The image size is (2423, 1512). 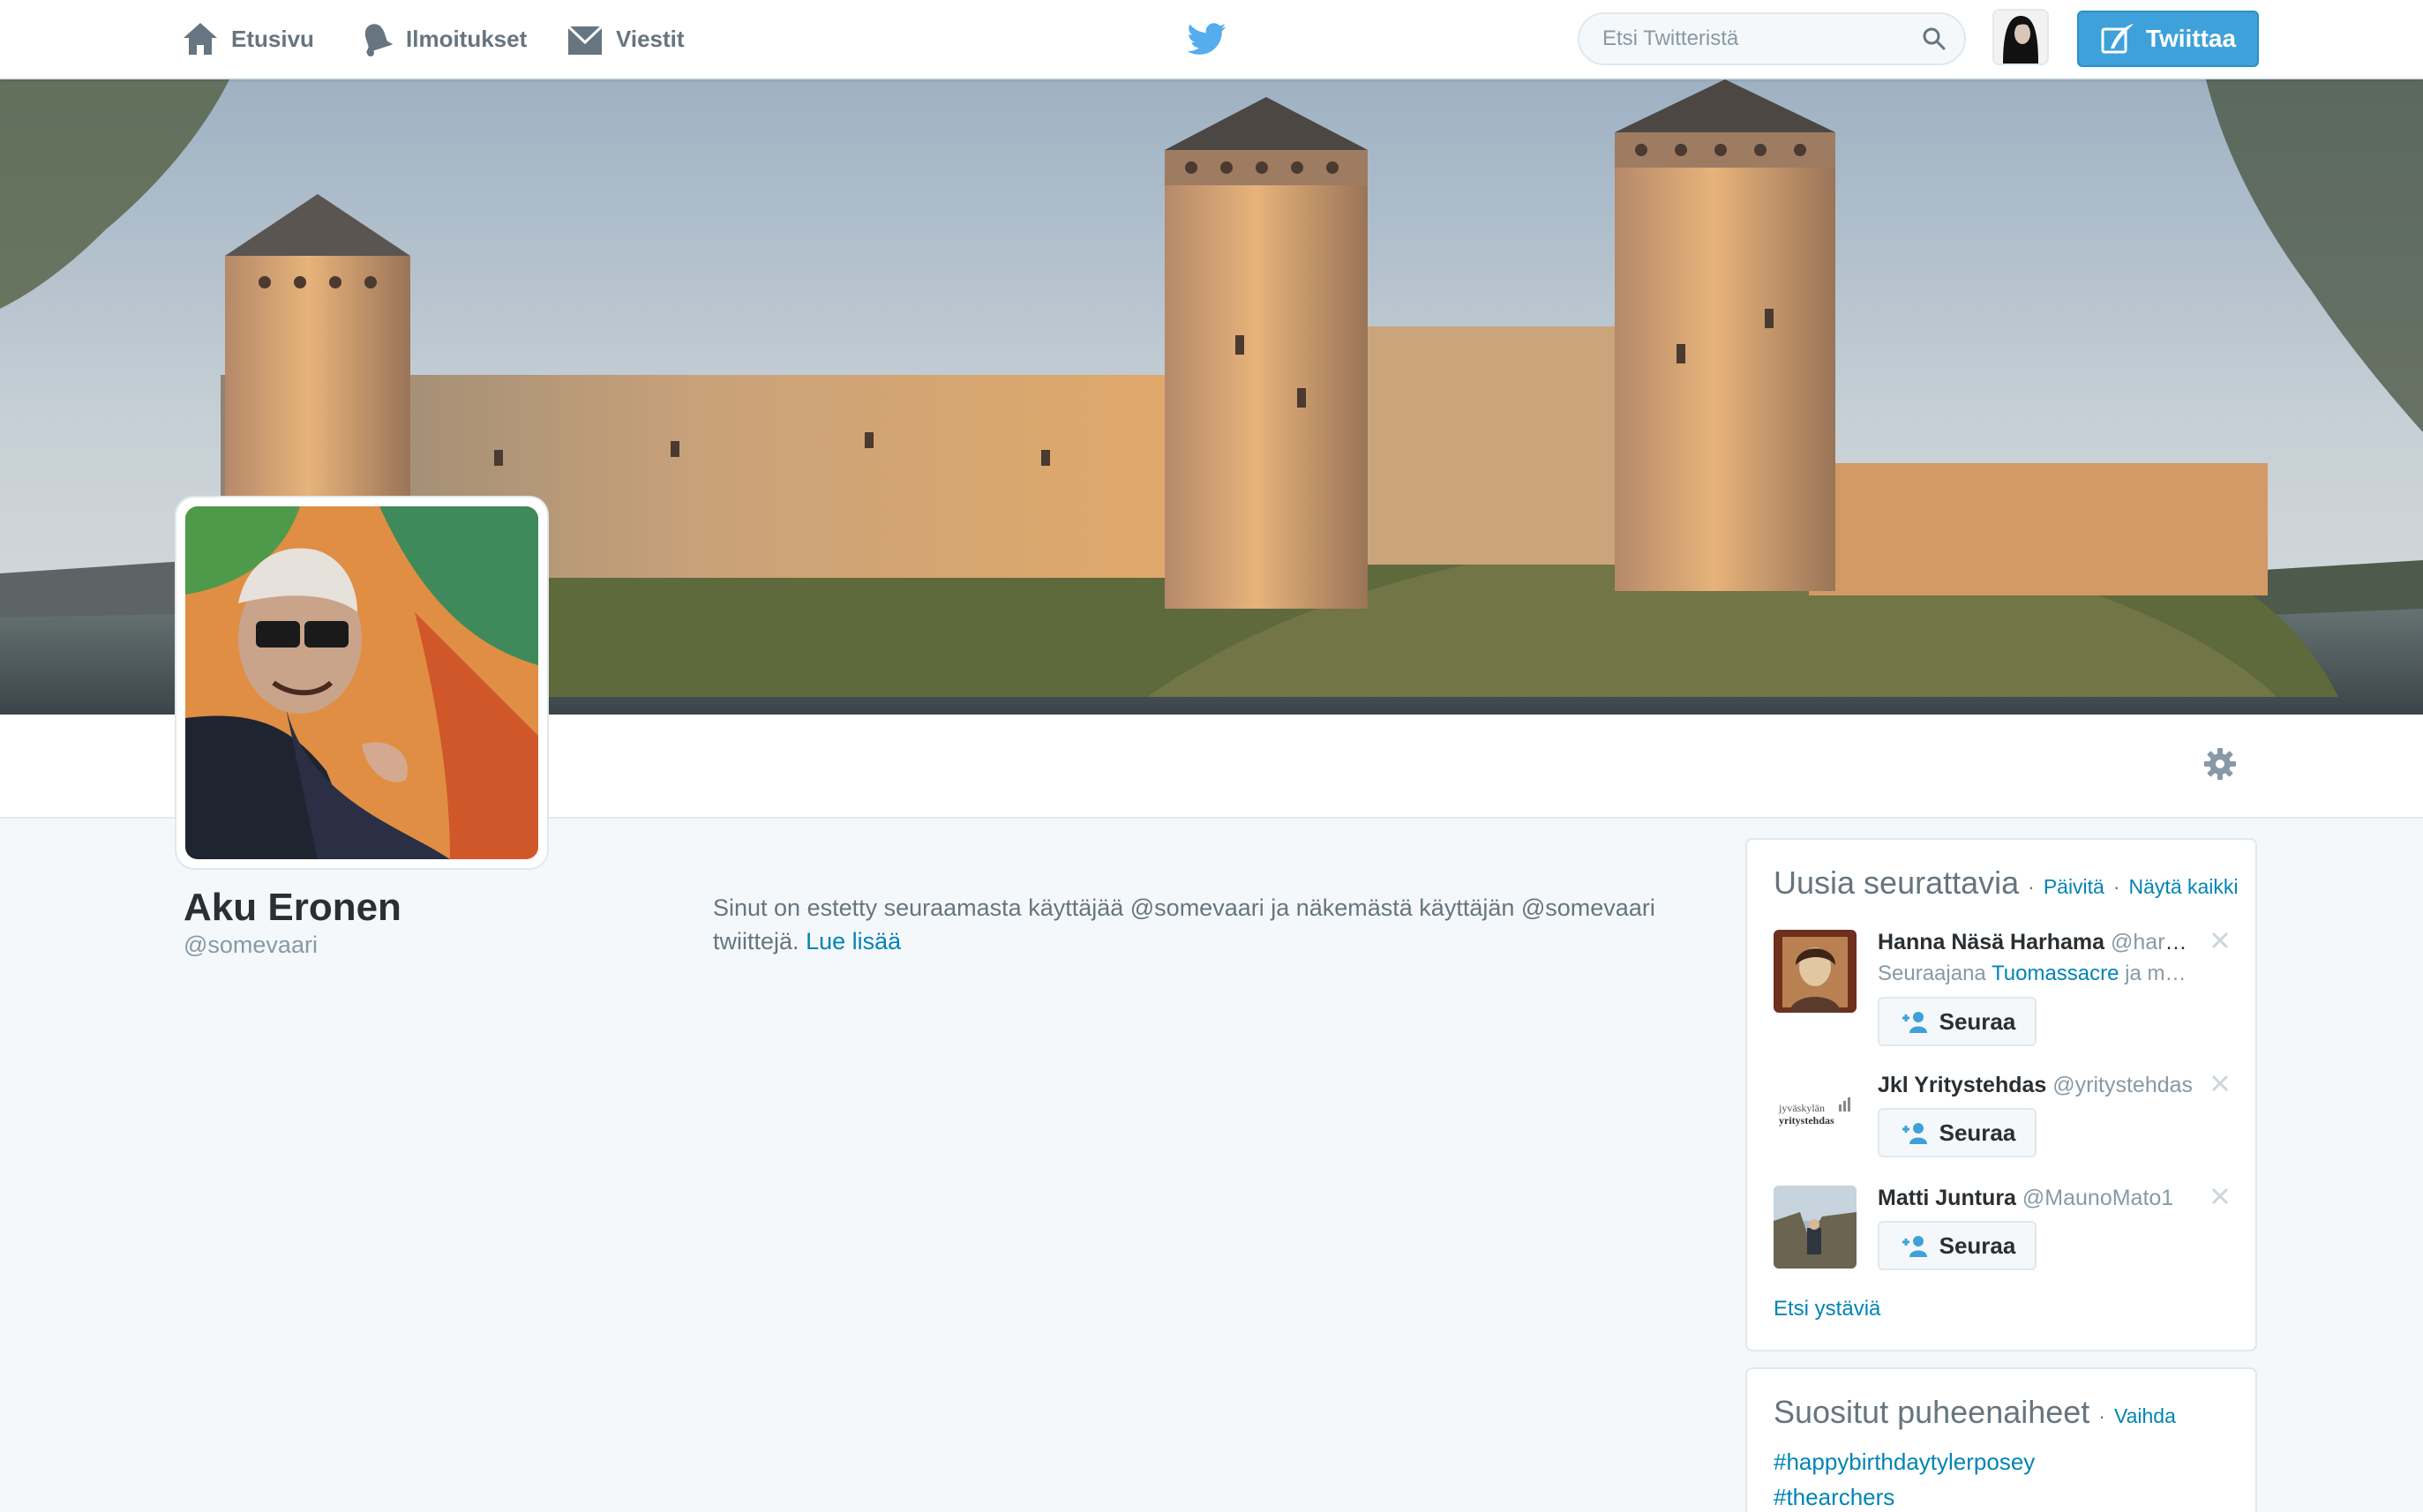 I want to click on nav-home: Etusivu, so click(x=248, y=39).